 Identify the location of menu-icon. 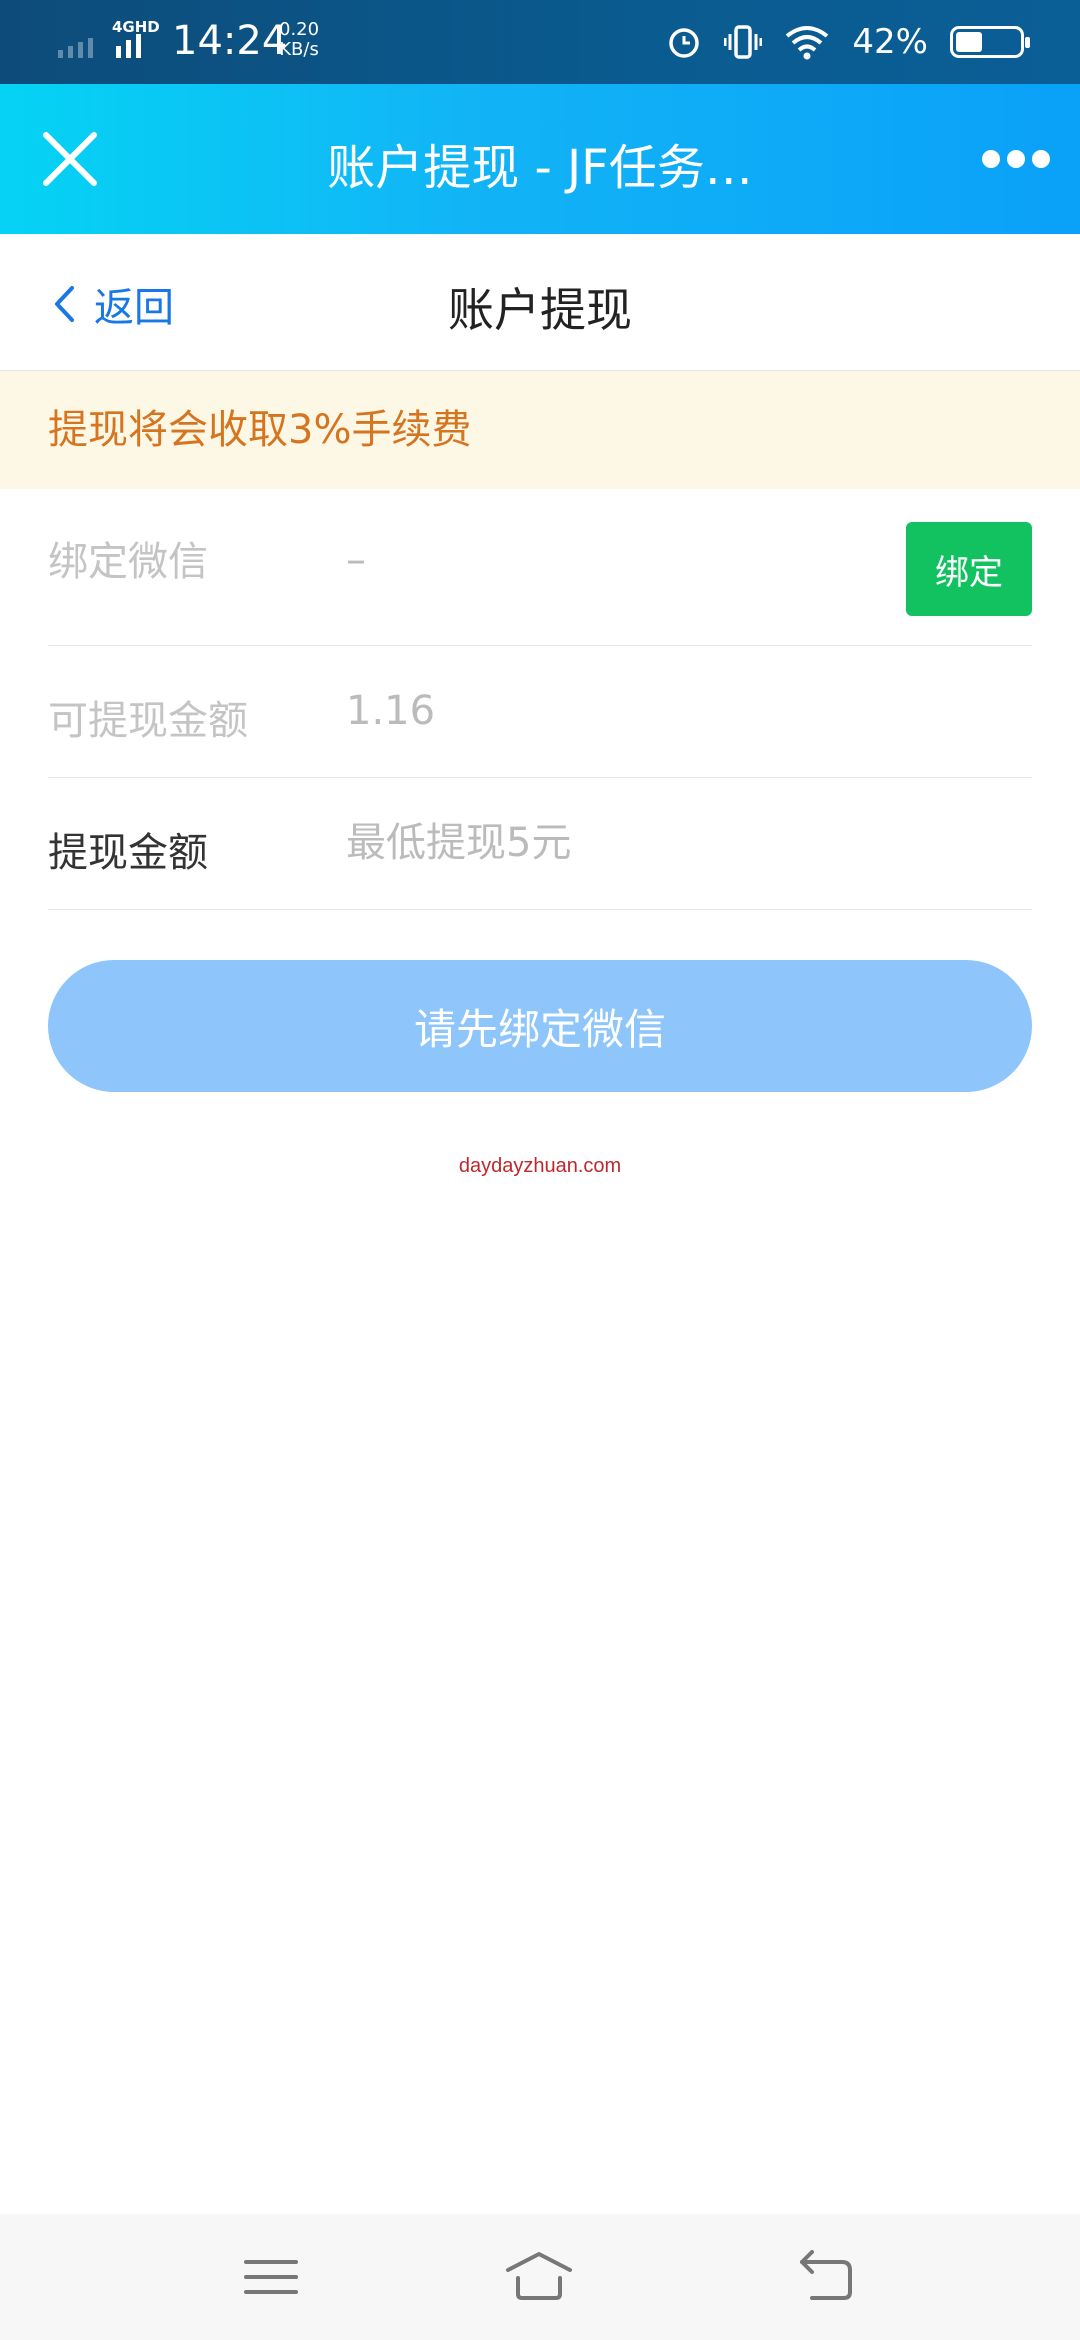
(271, 2277).